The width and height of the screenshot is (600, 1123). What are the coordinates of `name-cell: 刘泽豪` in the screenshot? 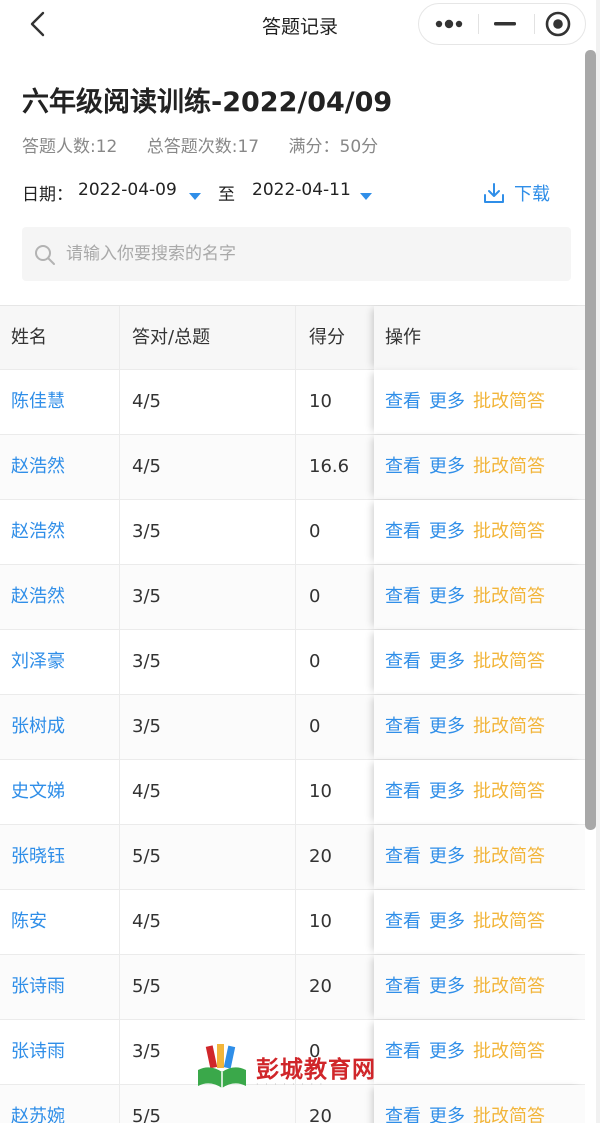 It's located at (60, 662).